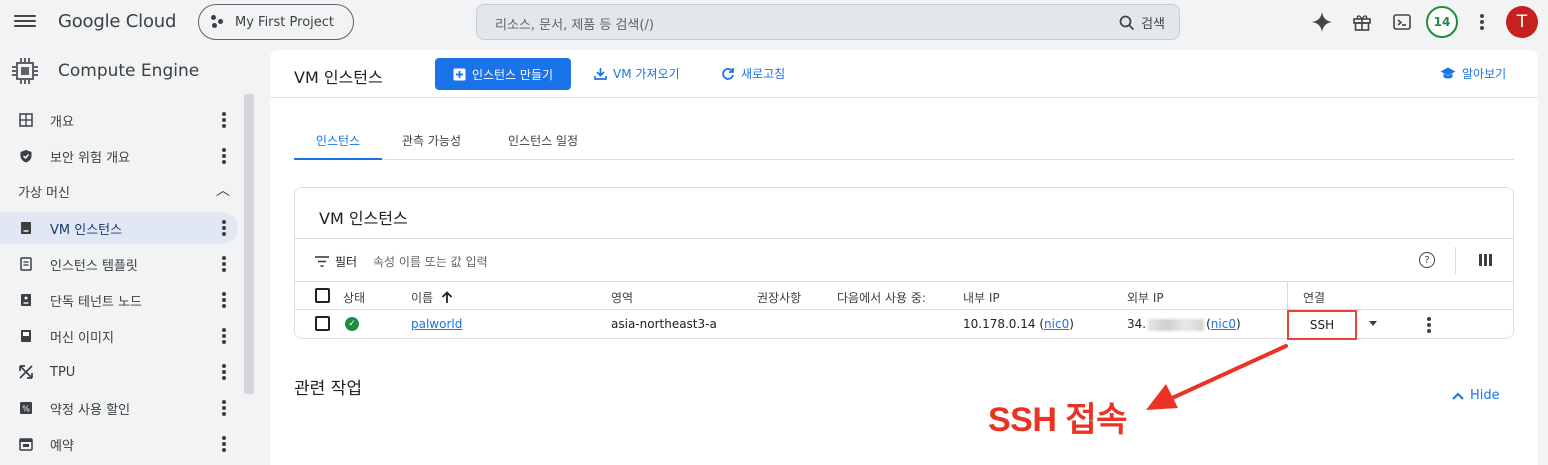 This screenshot has height=465, width=1548. Describe the element at coordinates (276, 22) in the screenshot. I see `project-selector: My First Project` at that location.